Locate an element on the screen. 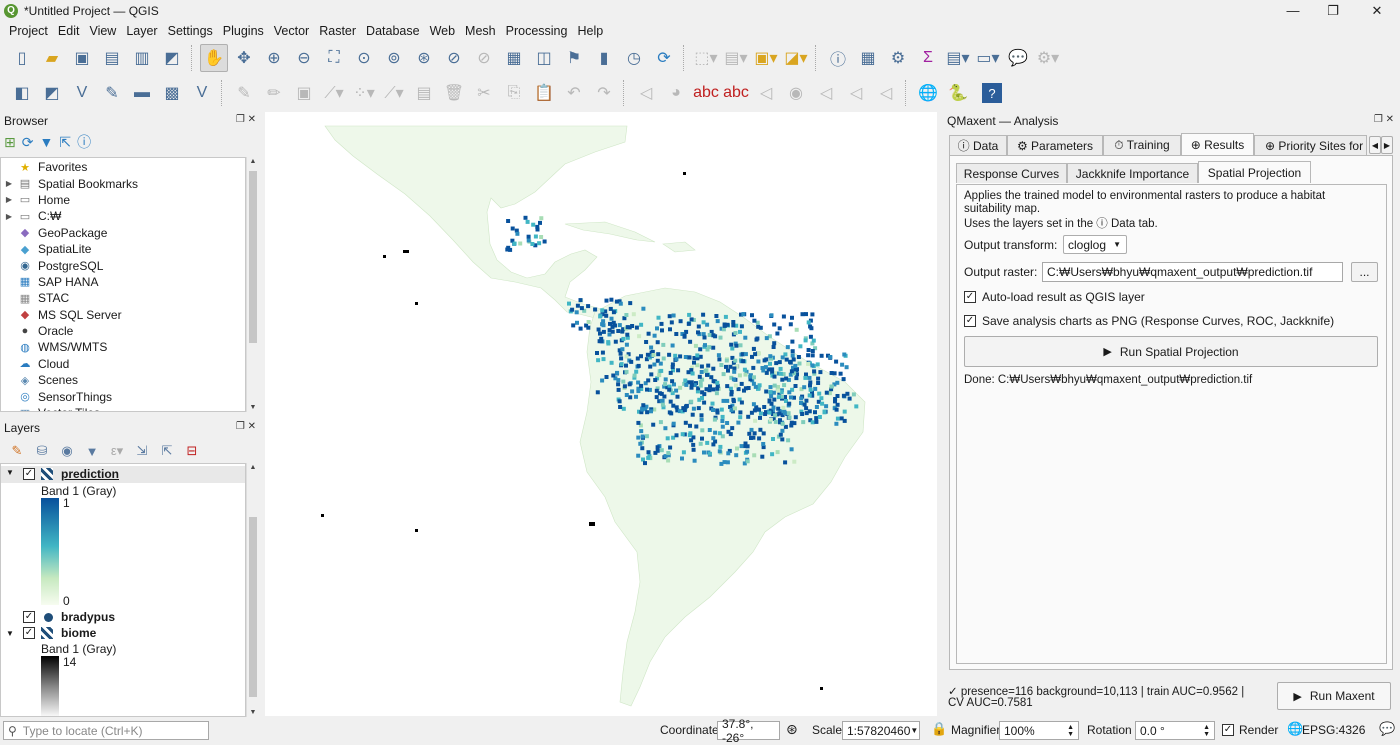  rotate-label-icon: ◁ is located at coordinates (886, 93).